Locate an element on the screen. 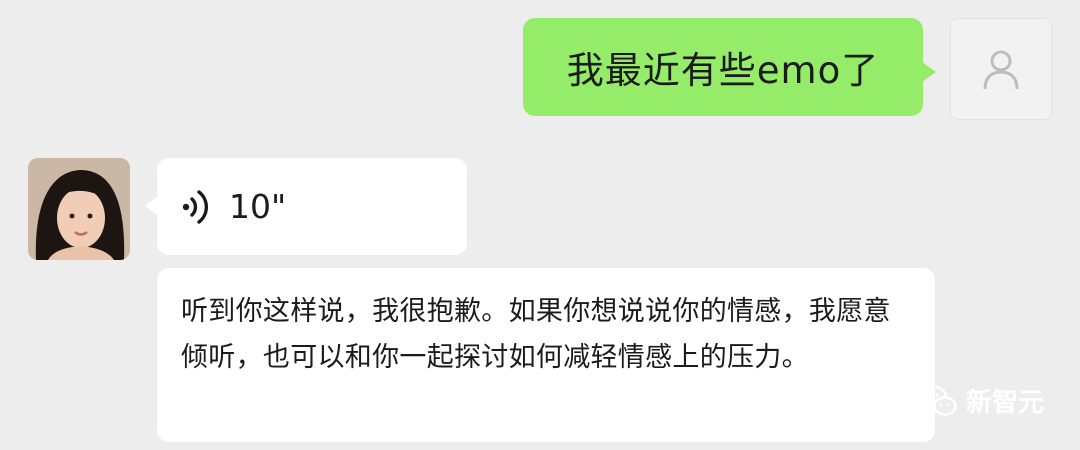 This screenshot has width=1080, height=450. my-message-bubble: 我最近有些emo了 is located at coordinates (729, 67).